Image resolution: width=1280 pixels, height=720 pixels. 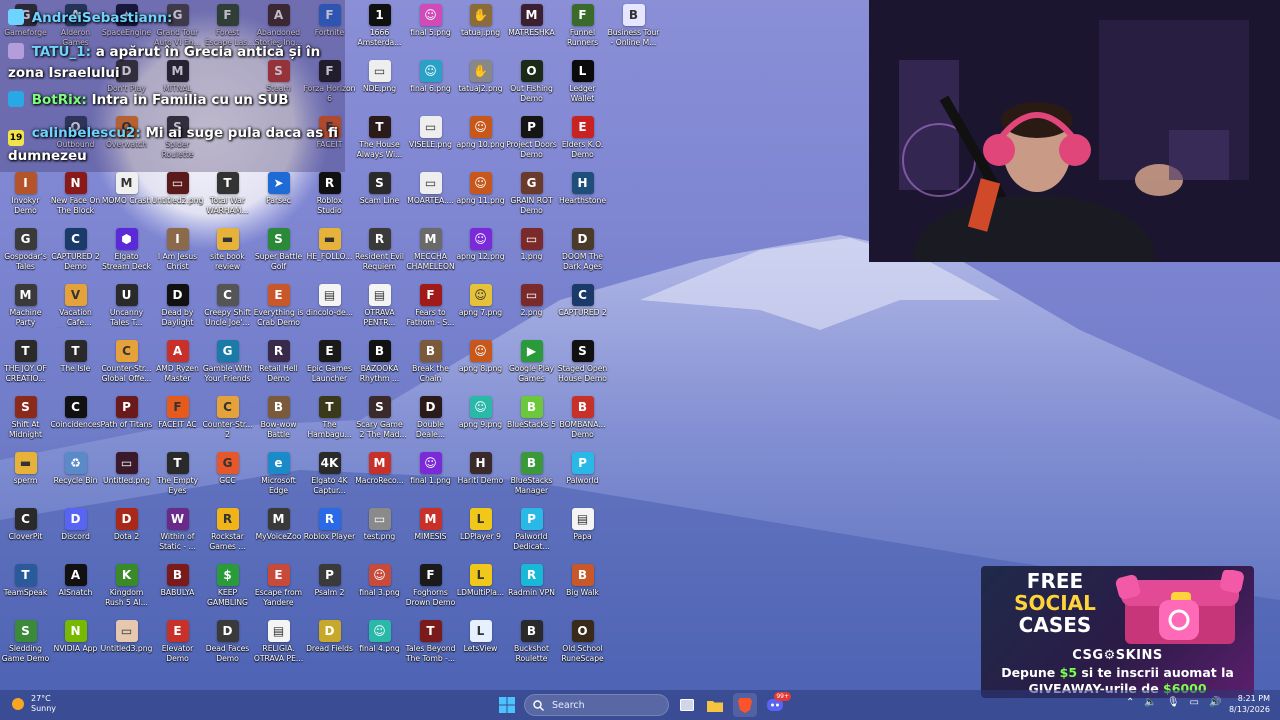 I want to click on desktop-icon: L LetsView, so click(x=480, y=648).